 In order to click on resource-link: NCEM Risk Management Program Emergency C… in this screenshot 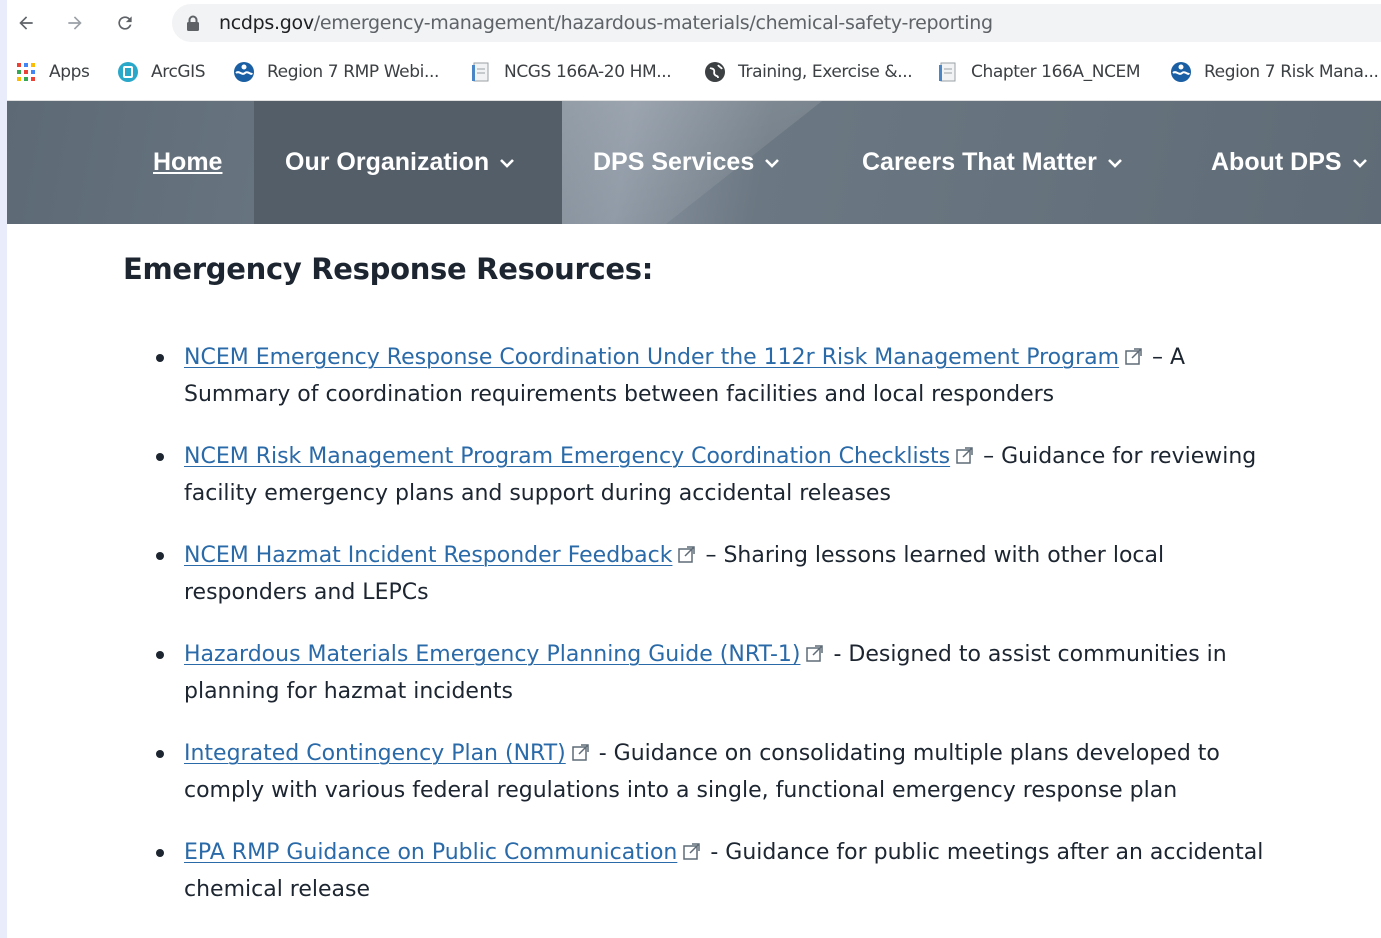, I will do `click(567, 456)`.